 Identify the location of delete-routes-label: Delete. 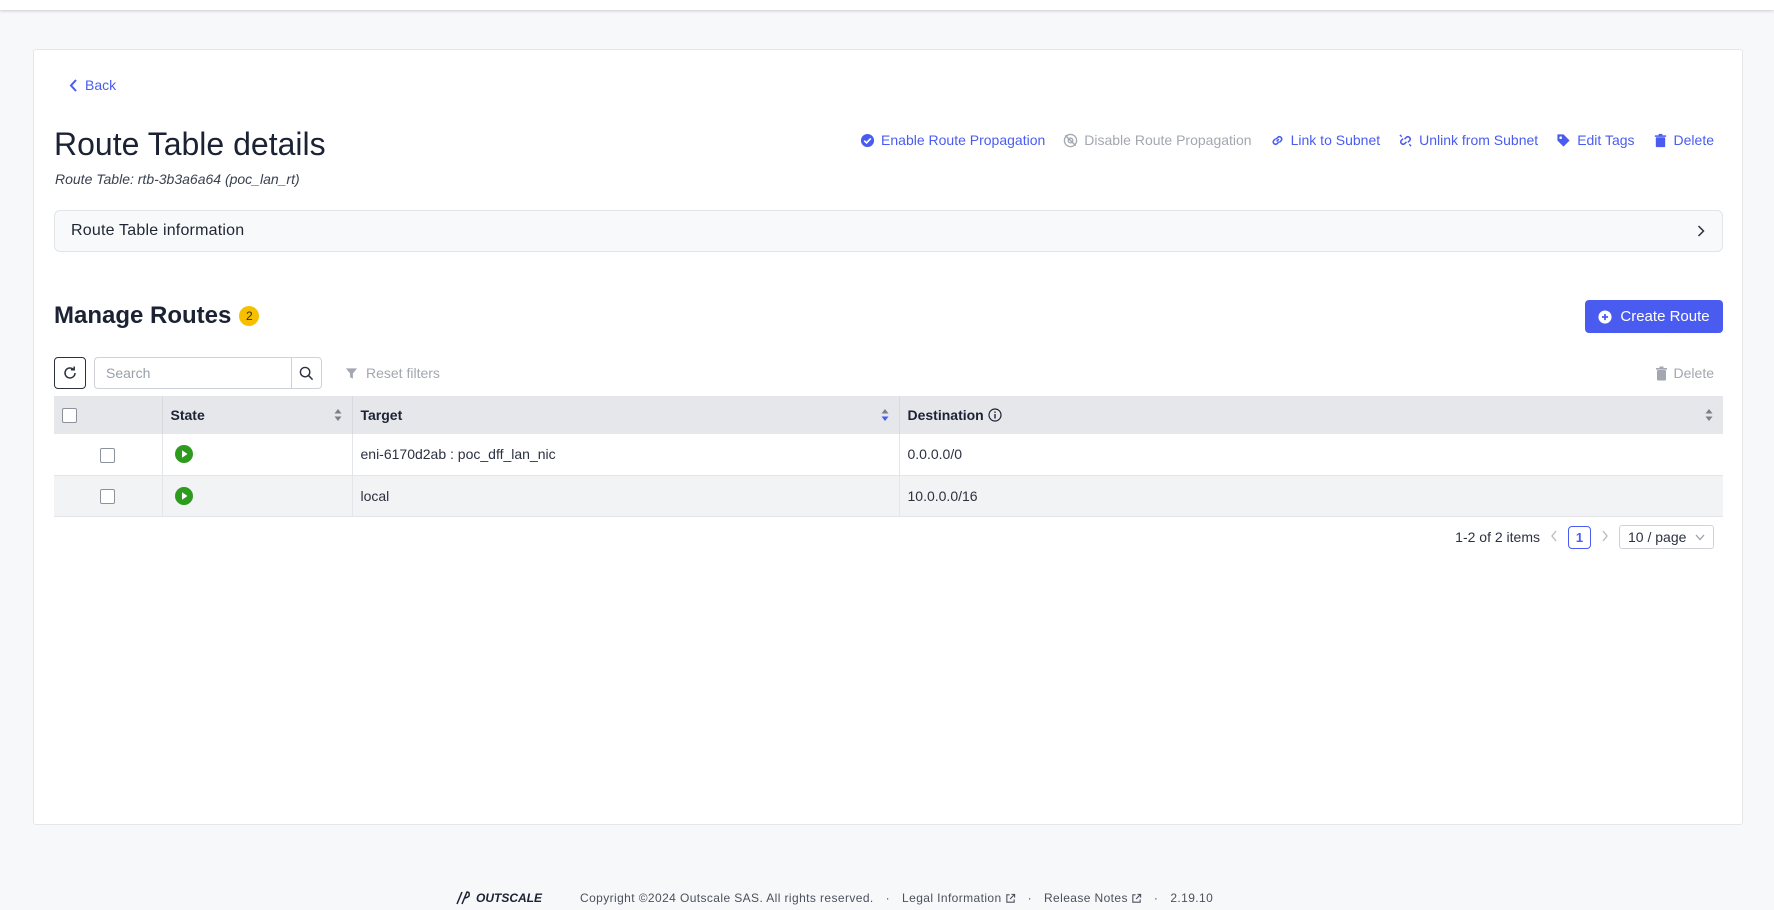
(1693, 373).